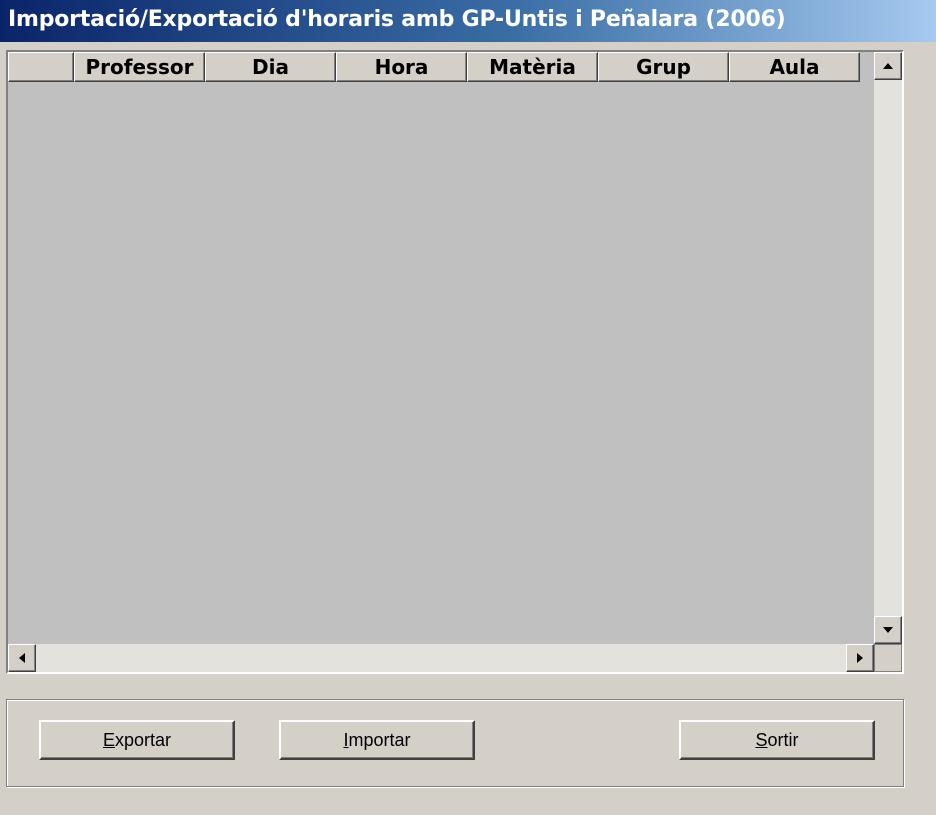 This screenshot has height=815, width=936. I want to click on arrow-up-icon, so click(888, 66).